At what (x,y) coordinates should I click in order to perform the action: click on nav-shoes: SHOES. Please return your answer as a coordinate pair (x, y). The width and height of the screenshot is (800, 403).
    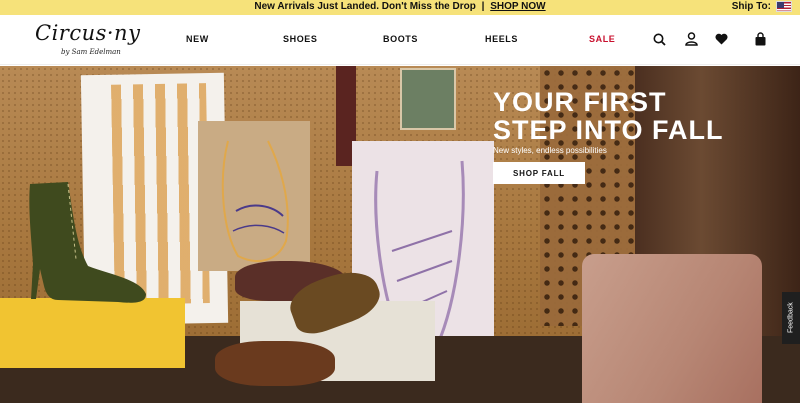
    Looking at the image, I should click on (300, 39).